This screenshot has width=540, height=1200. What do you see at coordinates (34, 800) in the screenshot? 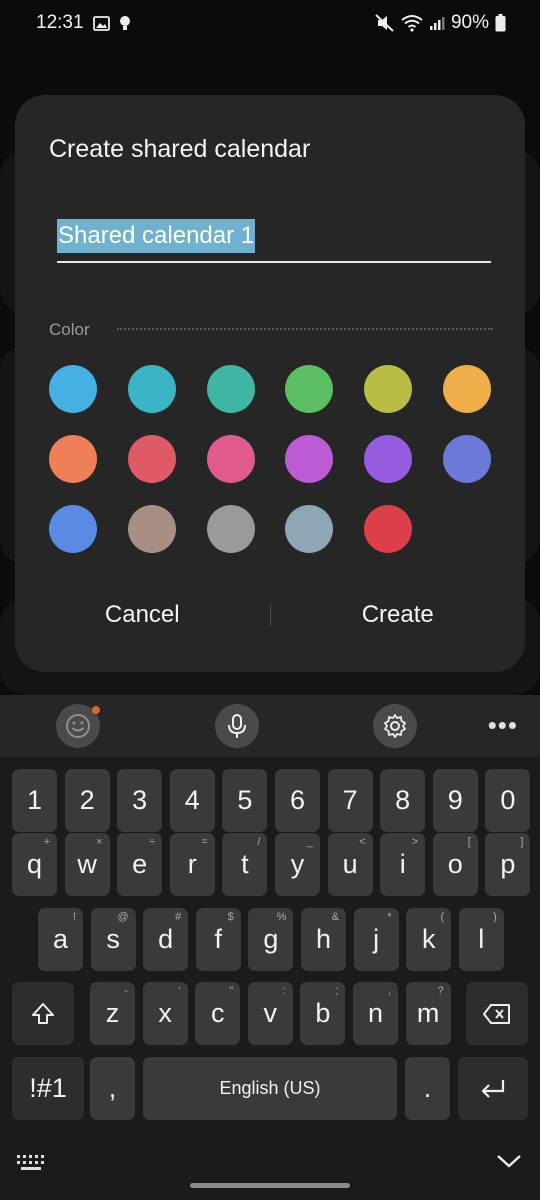
I see `key-1: 1` at bounding box center [34, 800].